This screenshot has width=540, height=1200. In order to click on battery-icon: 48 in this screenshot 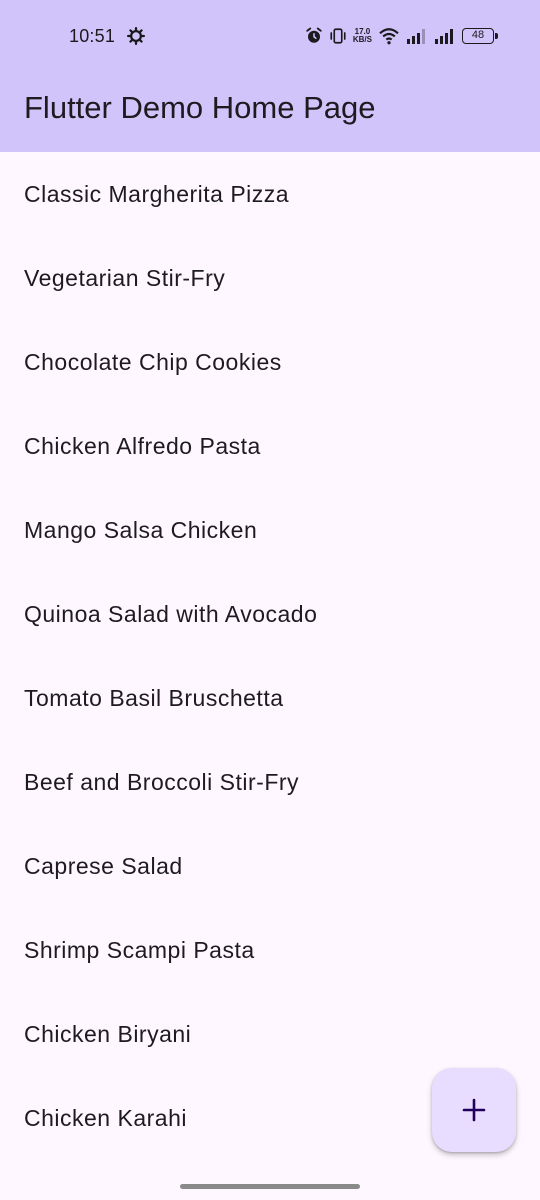, I will do `click(480, 36)`.